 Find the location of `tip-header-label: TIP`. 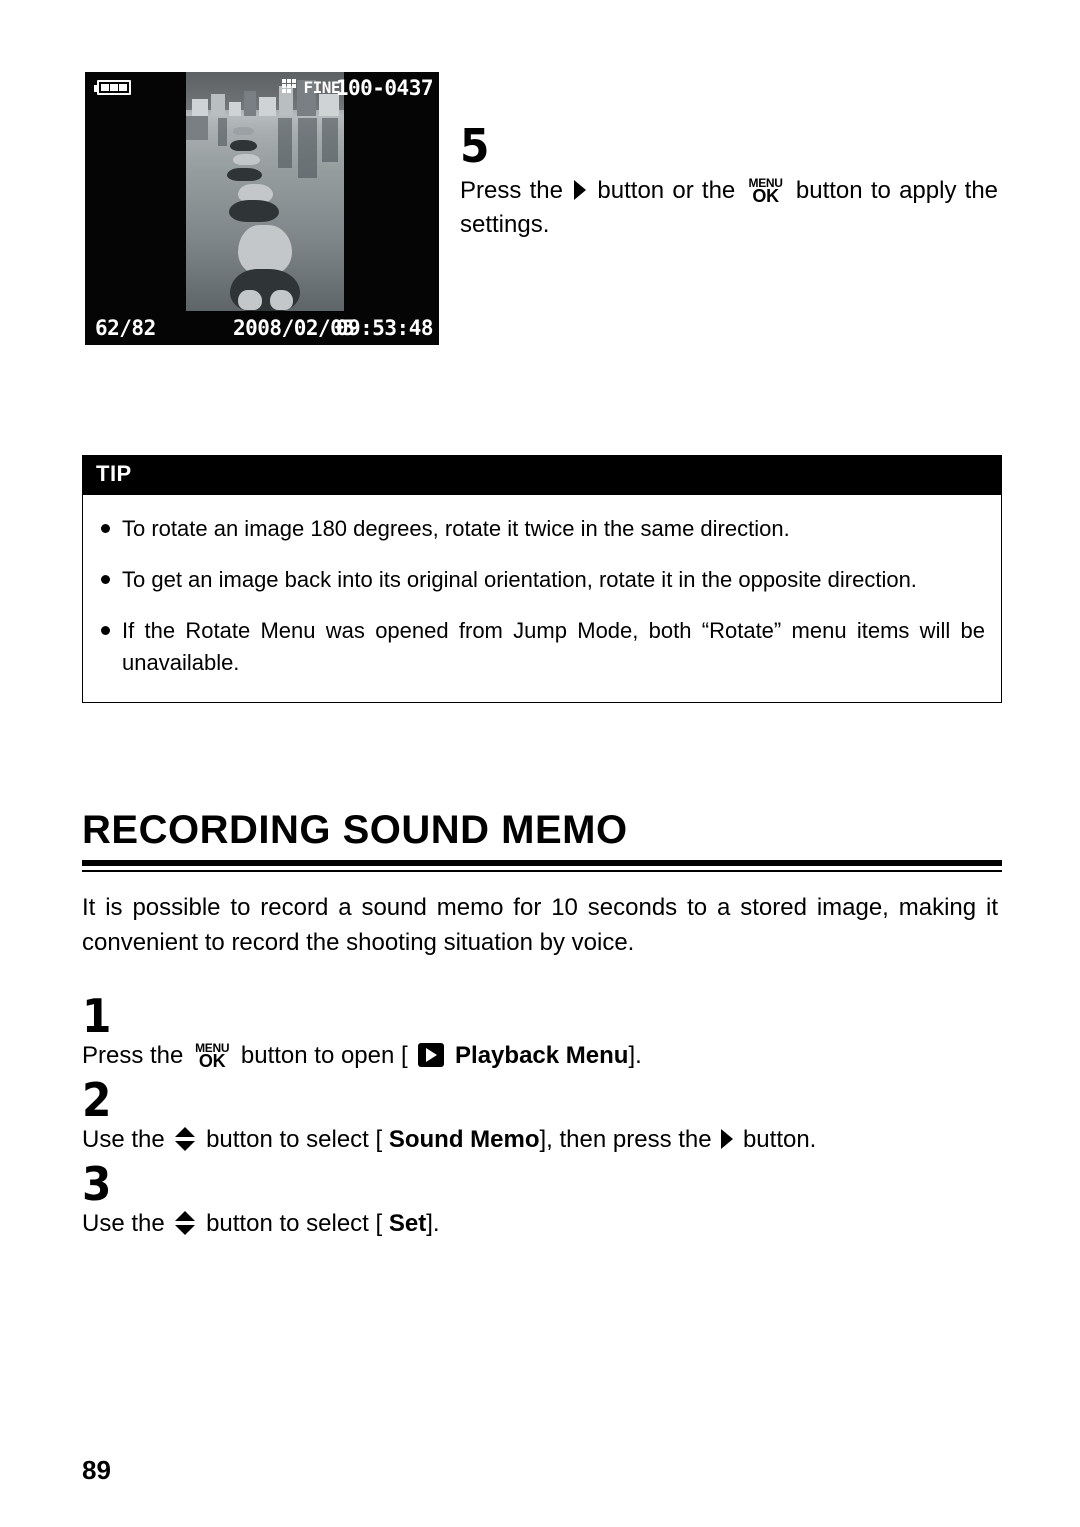

tip-header-label: TIP is located at coordinates (542, 475).